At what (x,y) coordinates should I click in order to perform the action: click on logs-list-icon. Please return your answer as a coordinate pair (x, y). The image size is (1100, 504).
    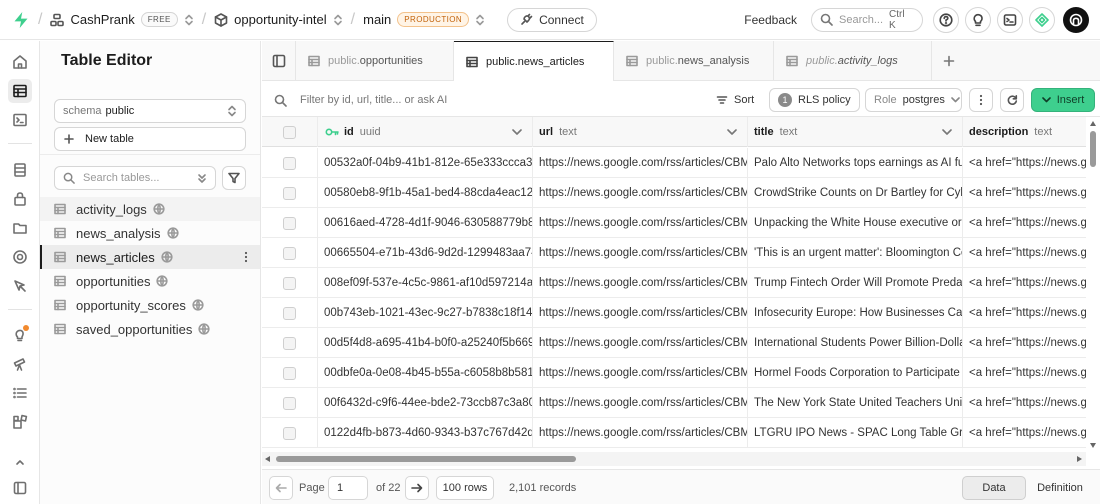
    Looking at the image, I should click on (20, 393).